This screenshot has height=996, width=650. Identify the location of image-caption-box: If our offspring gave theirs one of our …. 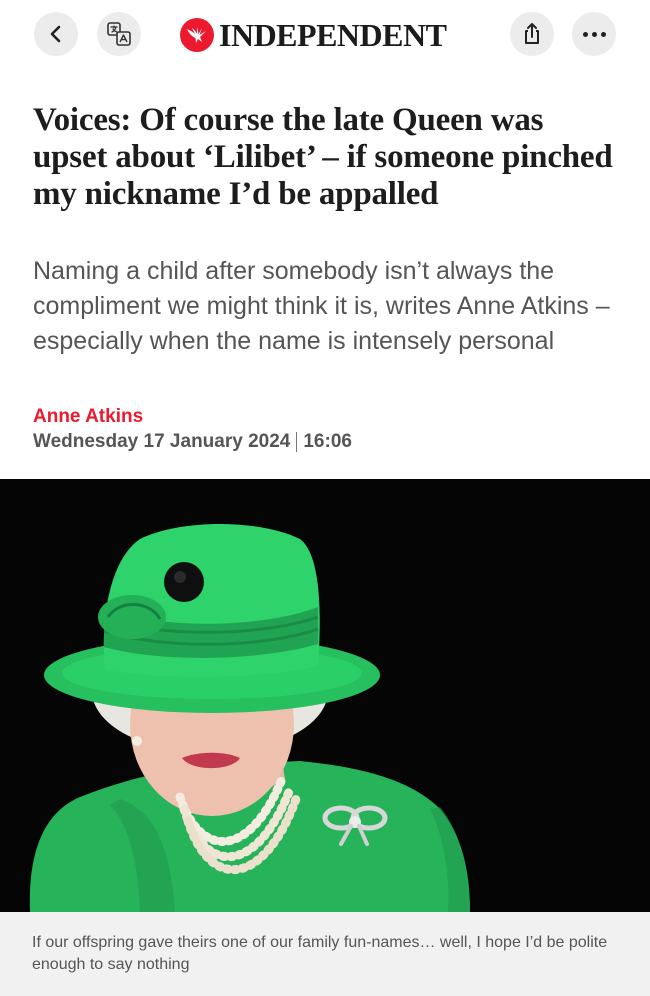
(325, 954).